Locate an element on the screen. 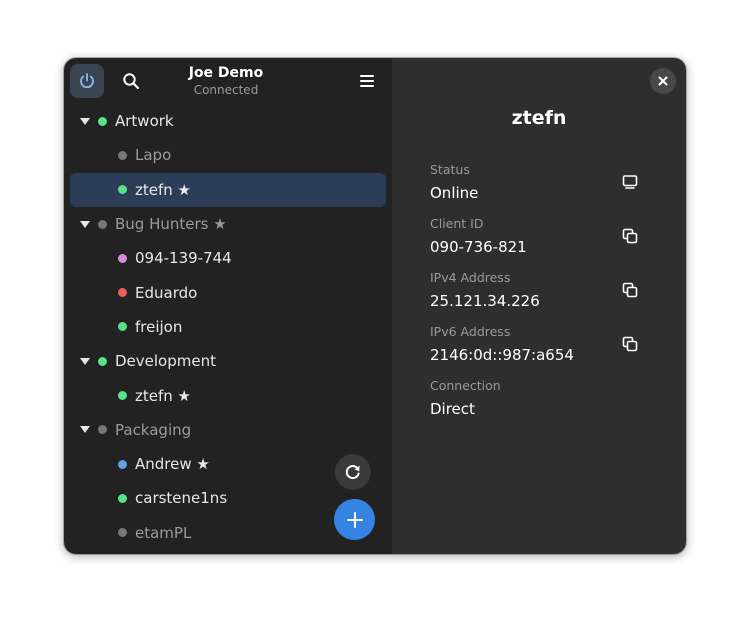  header-bar: Joe Demo Connected is located at coordinates (228, 81).